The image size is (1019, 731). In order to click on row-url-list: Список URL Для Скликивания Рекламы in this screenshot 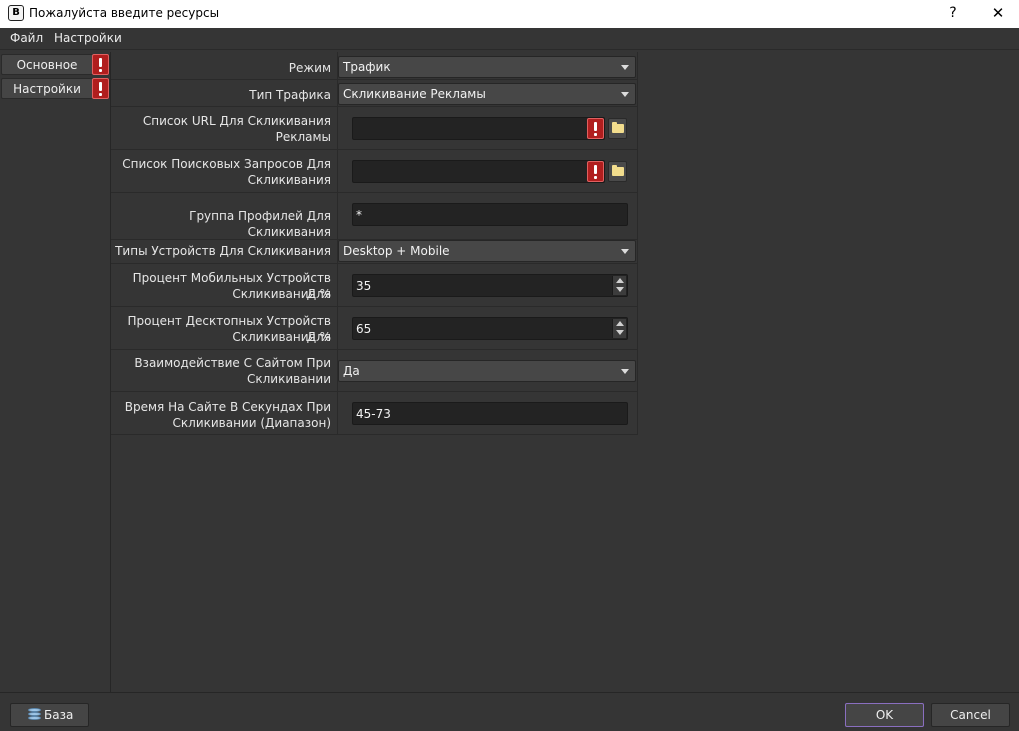, I will do `click(374, 128)`.